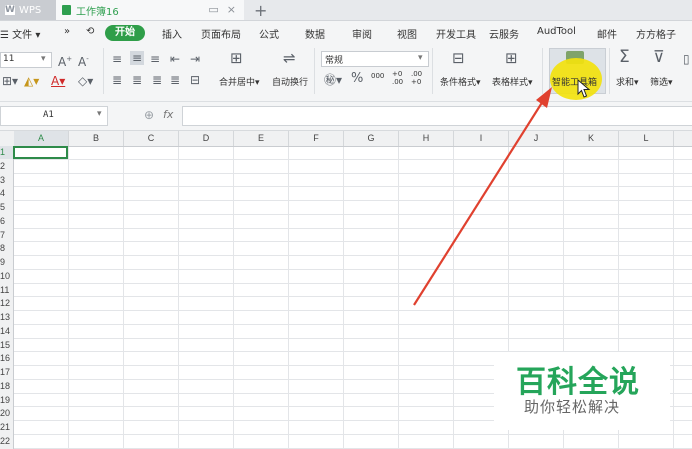 The height and width of the screenshot is (449, 692). What do you see at coordinates (578, 382) in the screenshot?
I see `watermark-logo: 百科全说` at bounding box center [578, 382].